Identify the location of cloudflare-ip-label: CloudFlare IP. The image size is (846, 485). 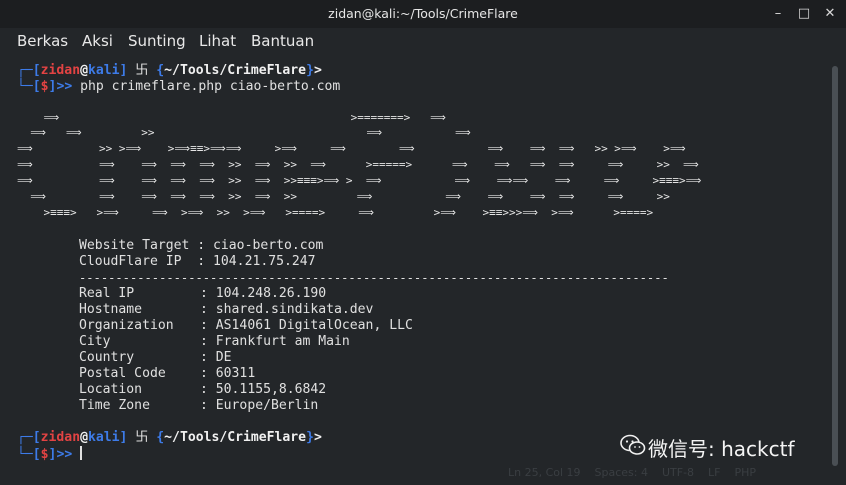
(130, 261).